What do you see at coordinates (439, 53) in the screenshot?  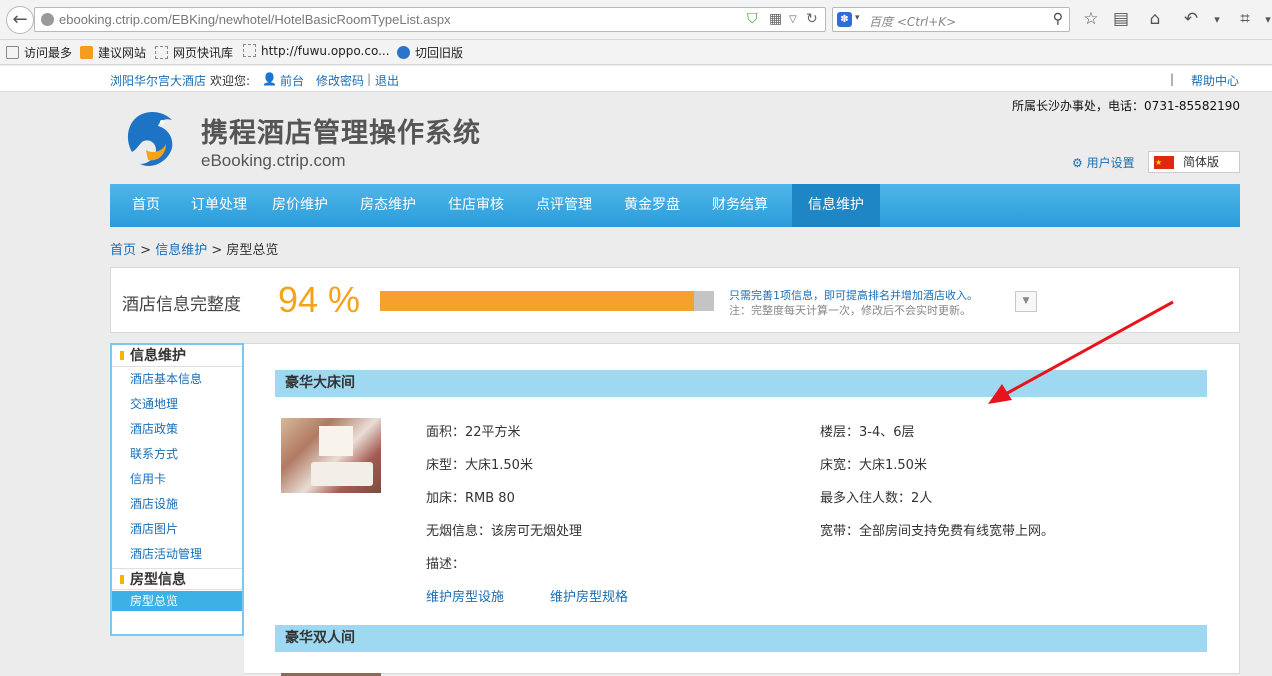 I see `bookmark-label: 切回旧版` at bounding box center [439, 53].